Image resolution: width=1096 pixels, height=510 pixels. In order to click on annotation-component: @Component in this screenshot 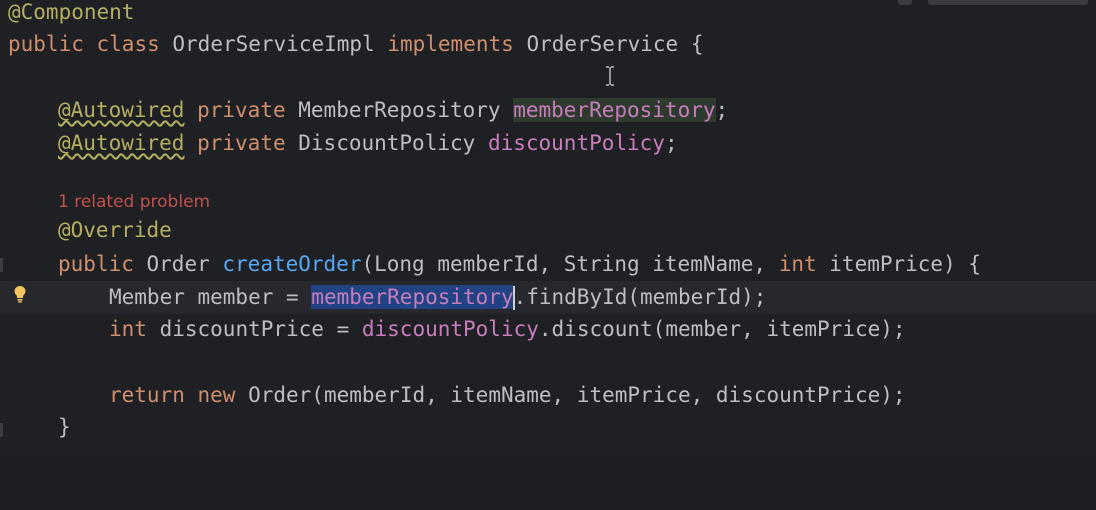, I will do `click(71, 12)`.